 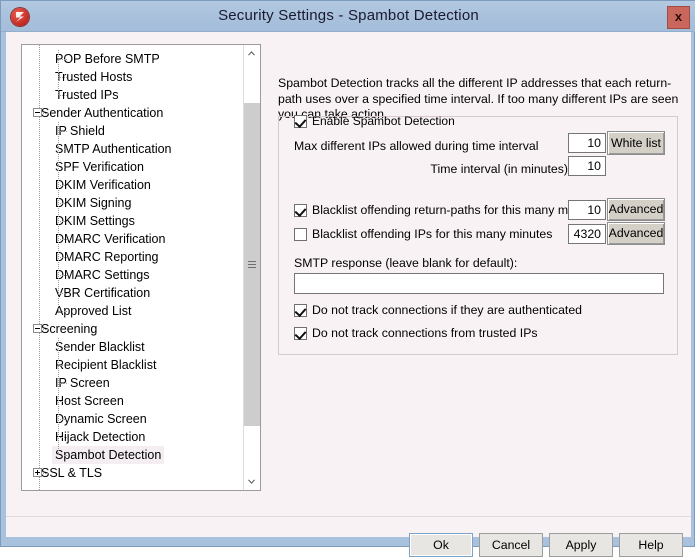 I want to click on tree-item-dmarc-verification: DMARC Verification, so click(x=132, y=239).